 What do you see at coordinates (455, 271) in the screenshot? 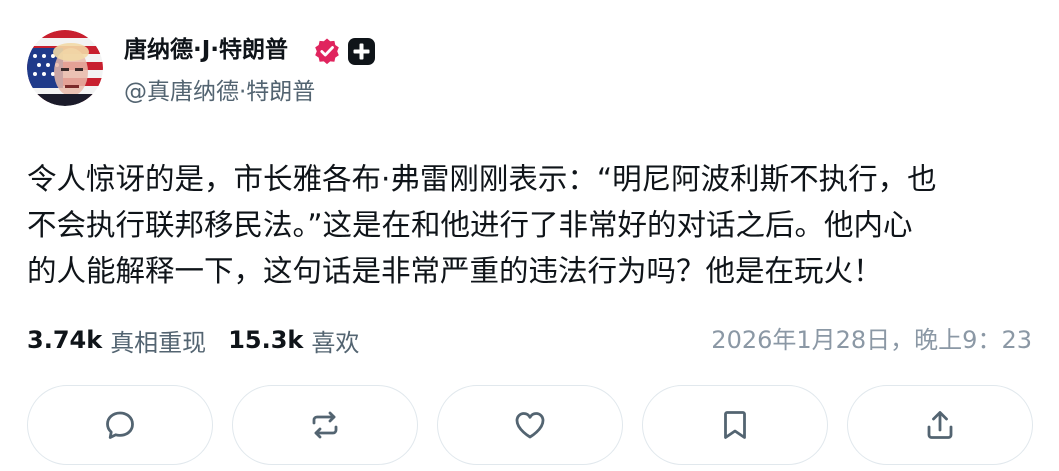
I see `post-text-line: 的人能解释一下，这句话是非常严重的违法行为吗？他是在玩火！` at bounding box center [455, 271].